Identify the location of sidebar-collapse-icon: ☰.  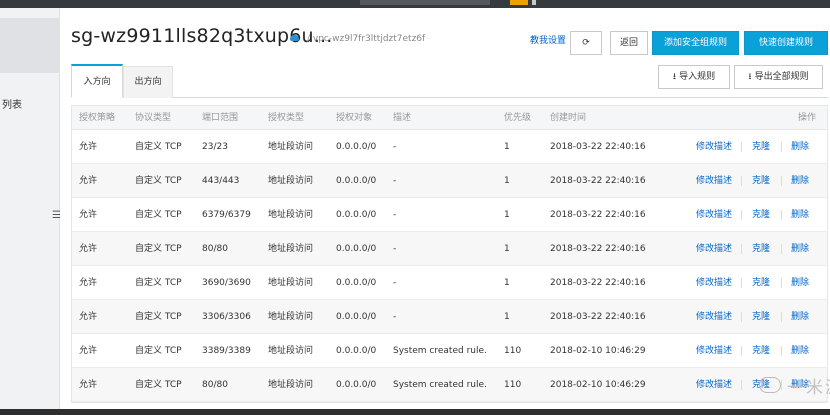
(56, 216).